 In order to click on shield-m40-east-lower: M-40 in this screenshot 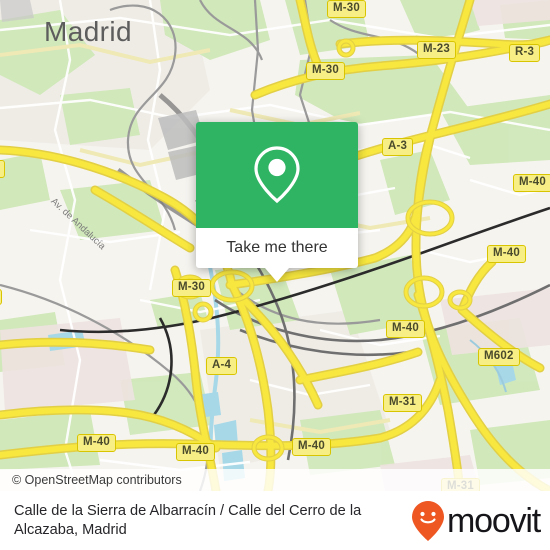, I will do `click(507, 254)`.